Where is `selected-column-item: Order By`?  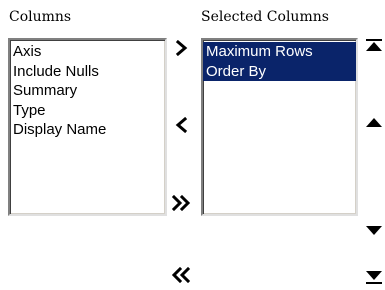
selected-column-item: Order By is located at coordinates (279, 71).